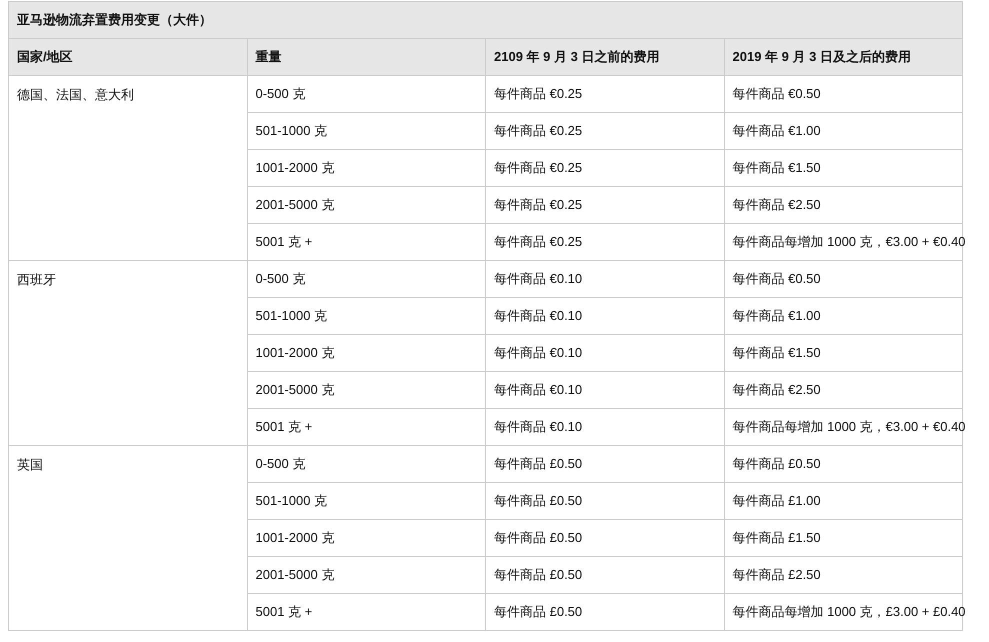  What do you see at coordinates (366, 57) in the screenshot?
I see `column-header: 重量` at bounding box center [366, 57].